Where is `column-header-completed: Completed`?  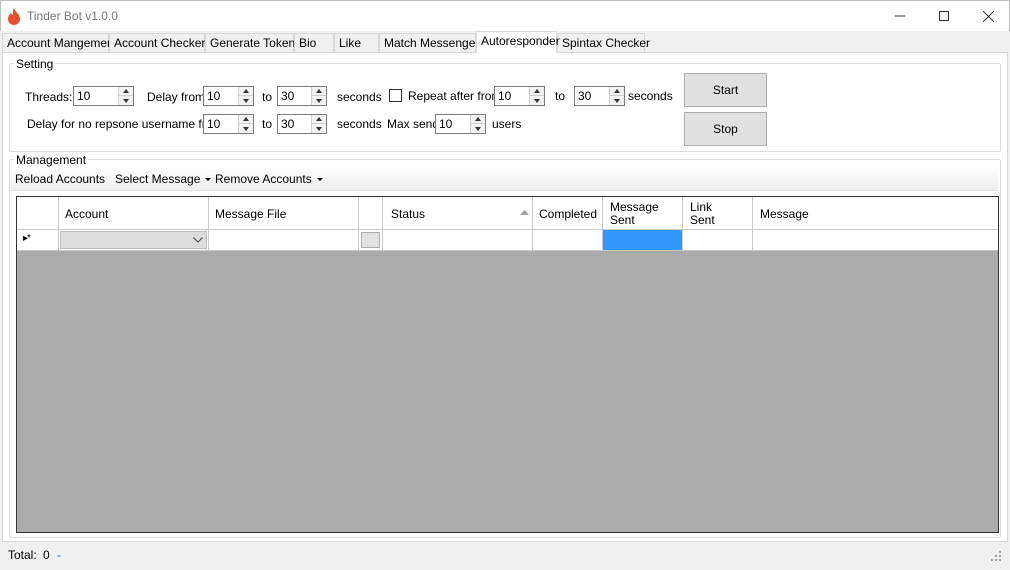
column-header-completed: Completed is located at coordinates (568, 213).